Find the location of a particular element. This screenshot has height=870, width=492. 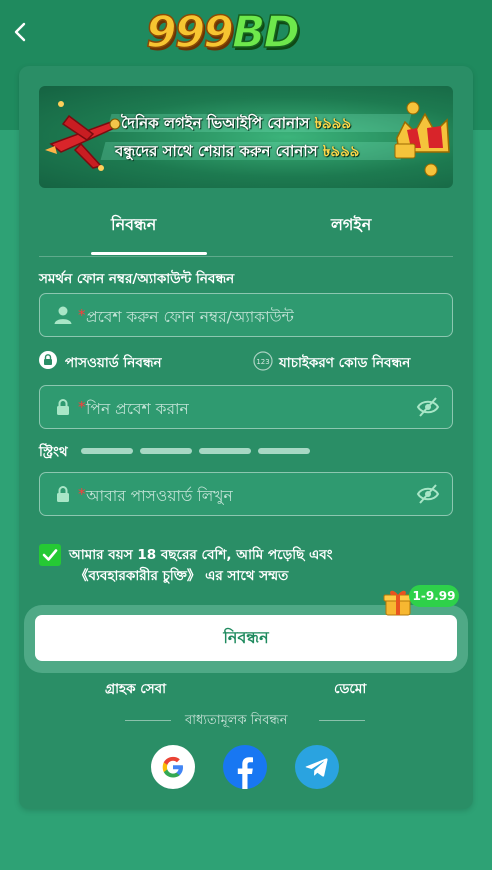

mandatory-register-label: বাধ্যতামূলক নিবন্ধন is located at coordinates (236, 720).